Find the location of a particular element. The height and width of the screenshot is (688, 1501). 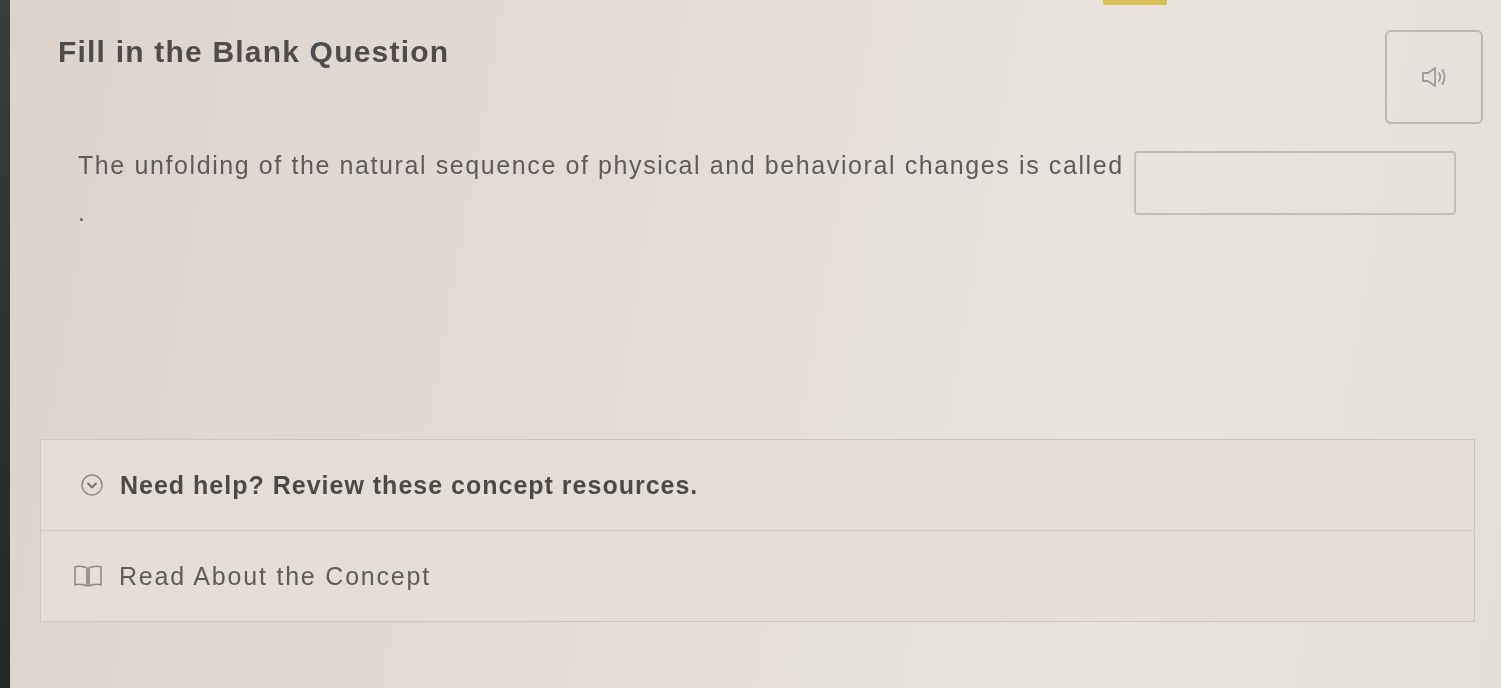

help-toggle: Need help? Review these concept resources. is located at coordinates (370, 485).